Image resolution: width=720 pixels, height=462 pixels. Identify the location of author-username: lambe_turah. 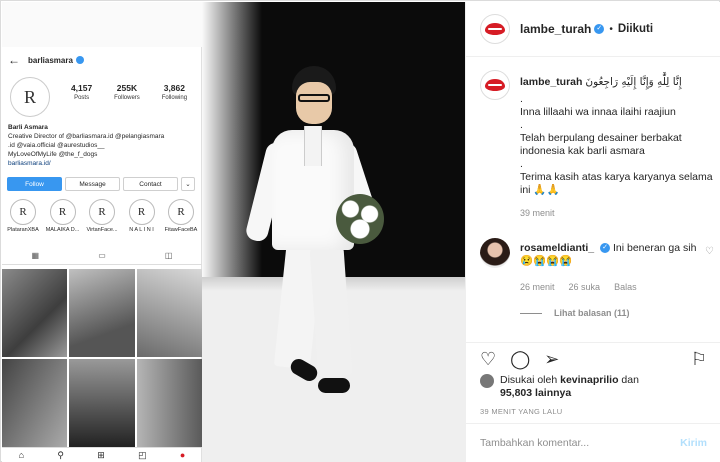
(555, 29).